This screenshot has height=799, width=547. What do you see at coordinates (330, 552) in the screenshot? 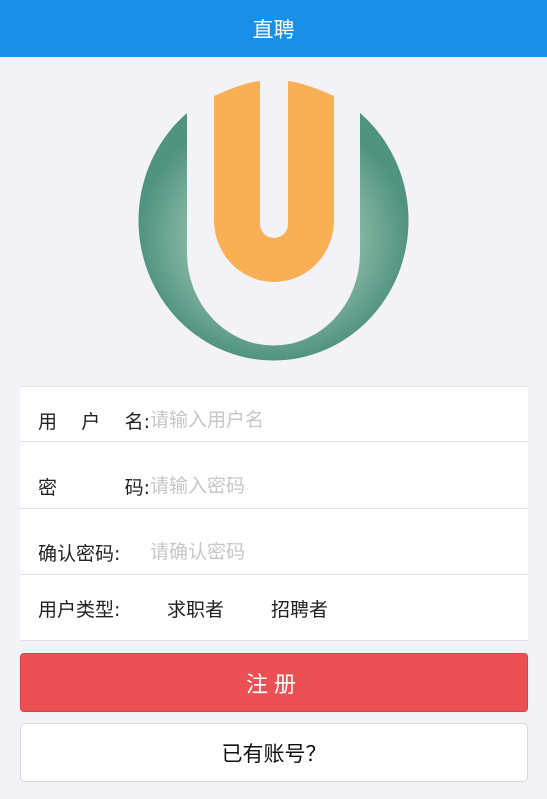
I see `confirm-password-input` at bounding box center [330, 552].